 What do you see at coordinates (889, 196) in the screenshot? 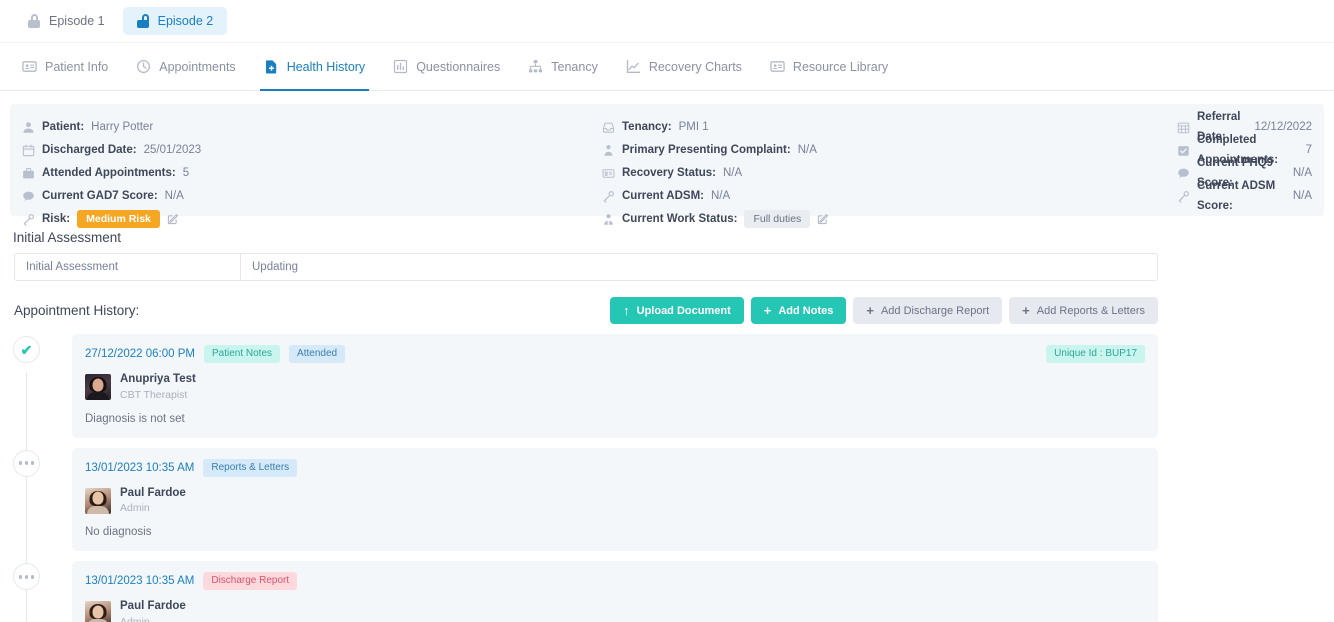
I see `summary-field-current-adsm: Current ADSM: N/A` at bounding box center [889, 196].